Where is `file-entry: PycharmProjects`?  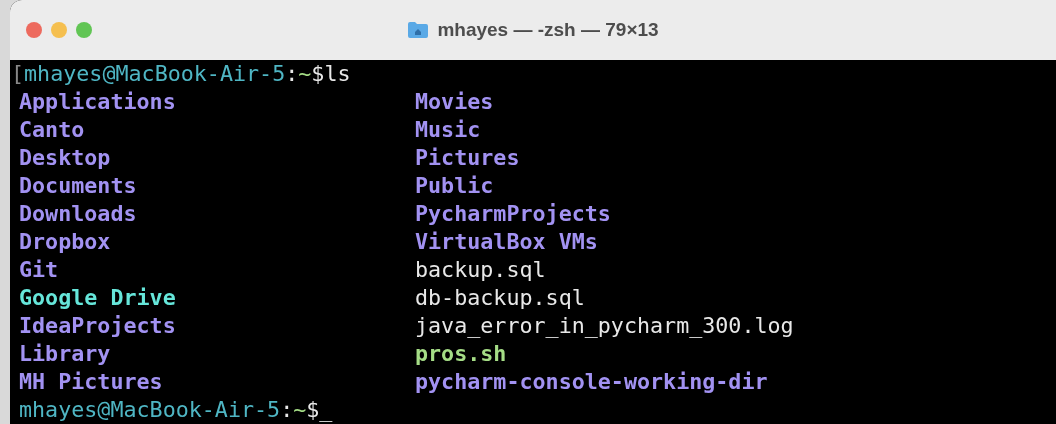
file-entry: PycharmProjects is located at coordinates (513, 213).